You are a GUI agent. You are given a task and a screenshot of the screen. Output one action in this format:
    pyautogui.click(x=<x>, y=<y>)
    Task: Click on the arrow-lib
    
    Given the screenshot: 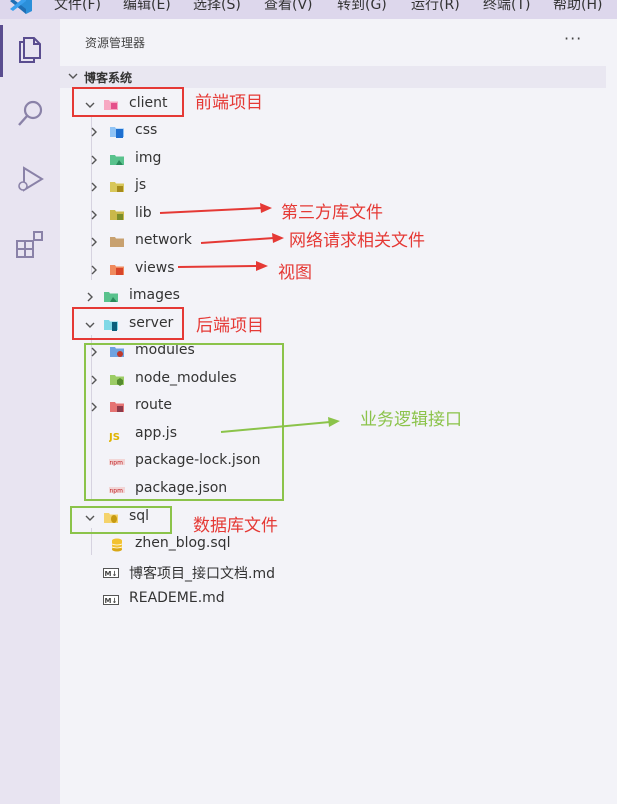 What is the action you would take?
    pyautogui.click(x=211, y=210)
    